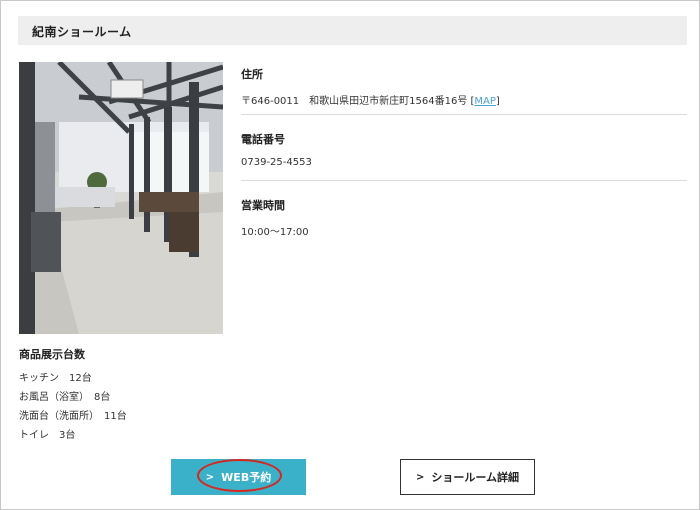 This screenshot has height=510, width=700. Describe the element at coordinates (82, 32) in the screenshot. I see `page-title: 紀南ショールーム` at that location.